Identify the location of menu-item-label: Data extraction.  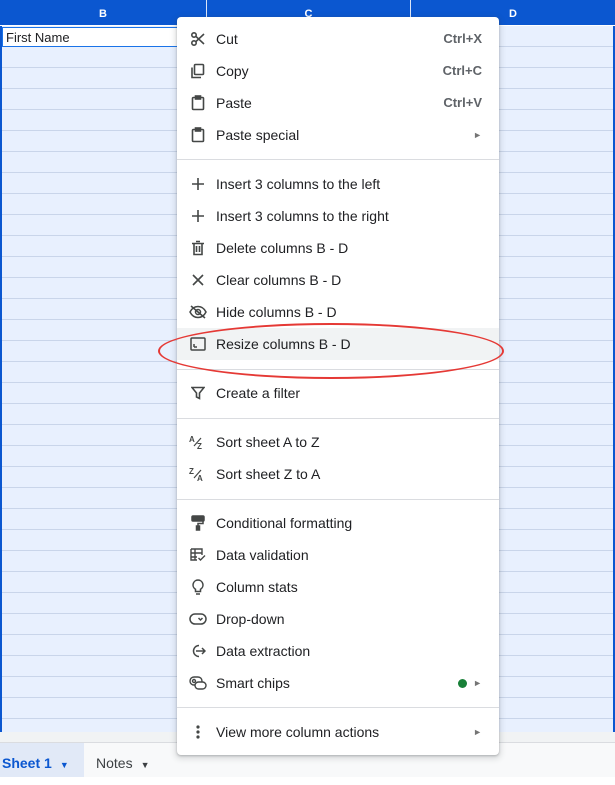
(263, 651).